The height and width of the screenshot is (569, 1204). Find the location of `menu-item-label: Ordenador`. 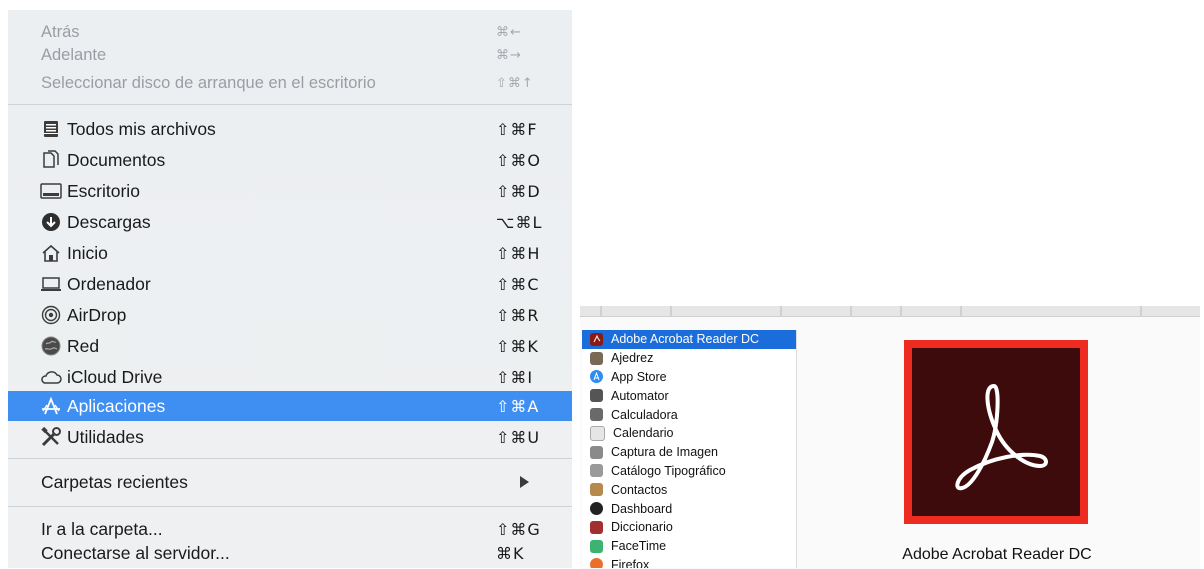

menu-item-label: Ordenador is located at coordinates (109, 283).